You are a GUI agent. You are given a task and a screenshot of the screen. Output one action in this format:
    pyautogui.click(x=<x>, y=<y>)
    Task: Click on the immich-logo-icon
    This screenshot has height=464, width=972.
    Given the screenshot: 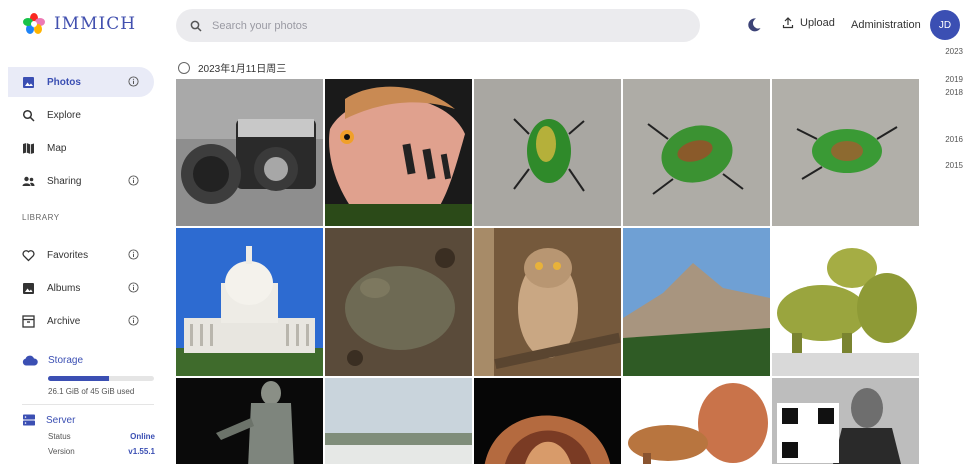 What is the action you would take?
    pyautogui.click(x=34, y=23)
    